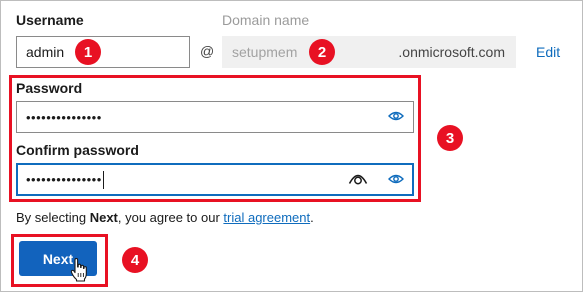  What do you see at coordinates (64, 179) in the screenshot?
I see `confirm-password-value: •••••••••••••••` at bounding box center [64, 179].